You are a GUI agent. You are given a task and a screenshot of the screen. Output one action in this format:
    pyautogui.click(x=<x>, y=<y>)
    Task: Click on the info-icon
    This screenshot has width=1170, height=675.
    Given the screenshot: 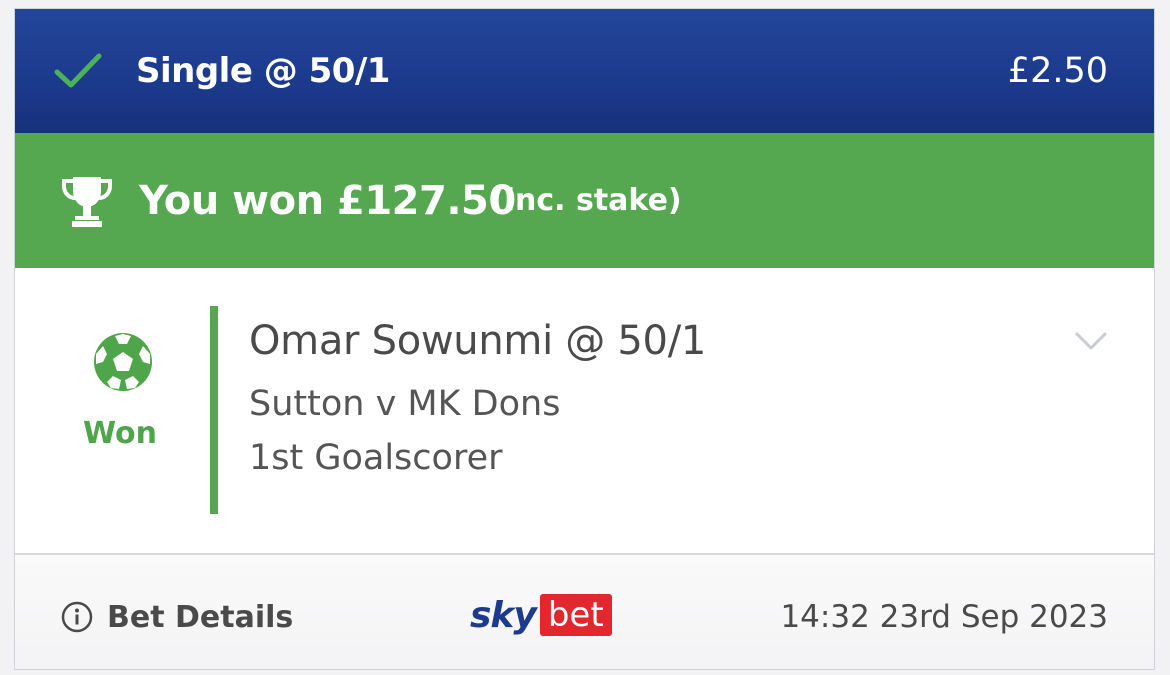 What is the action you would take?
    pyautogui.click(x=77, y=617)
    